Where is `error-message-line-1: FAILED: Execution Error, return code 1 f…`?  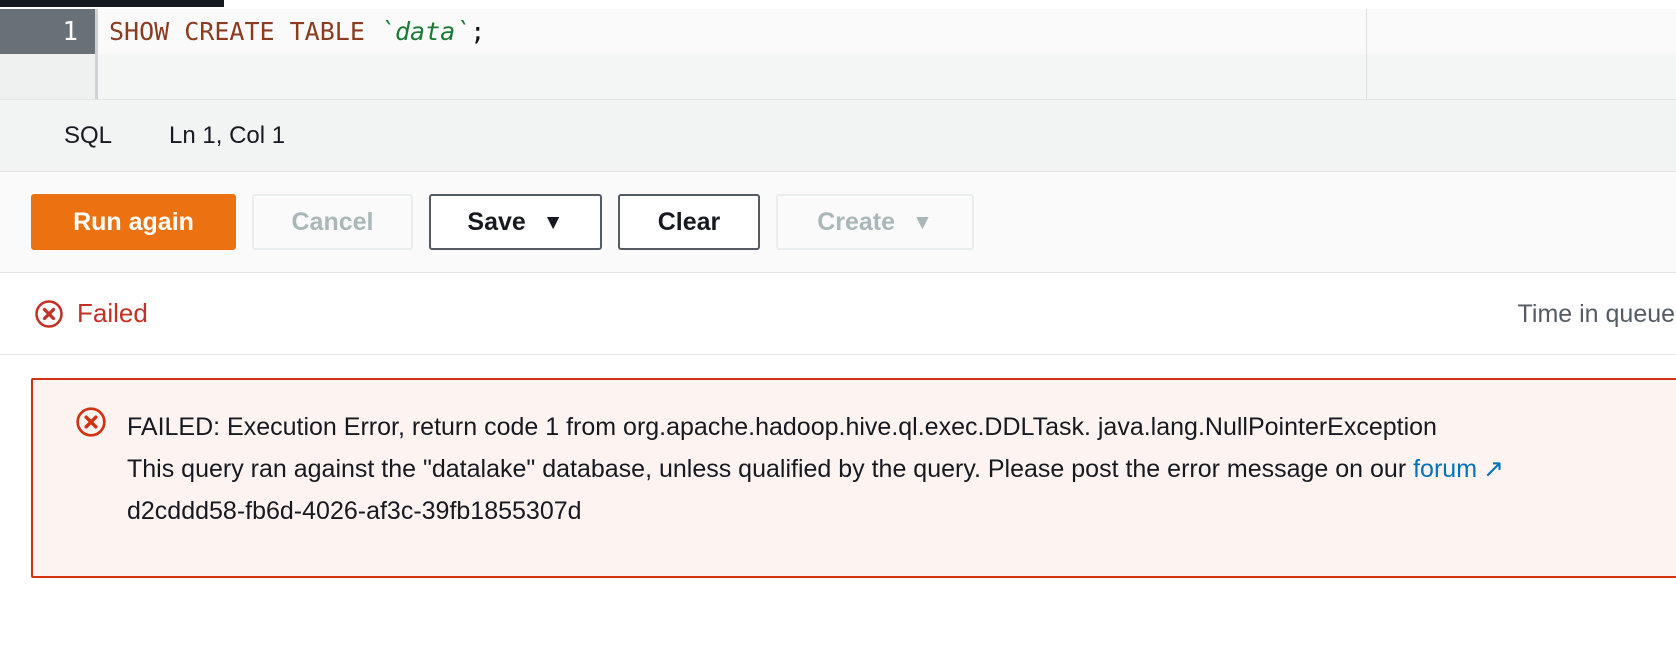 error-message-line-1: FAILED: Execution Error, return code 1 f… is located at coordinates (782, 427).